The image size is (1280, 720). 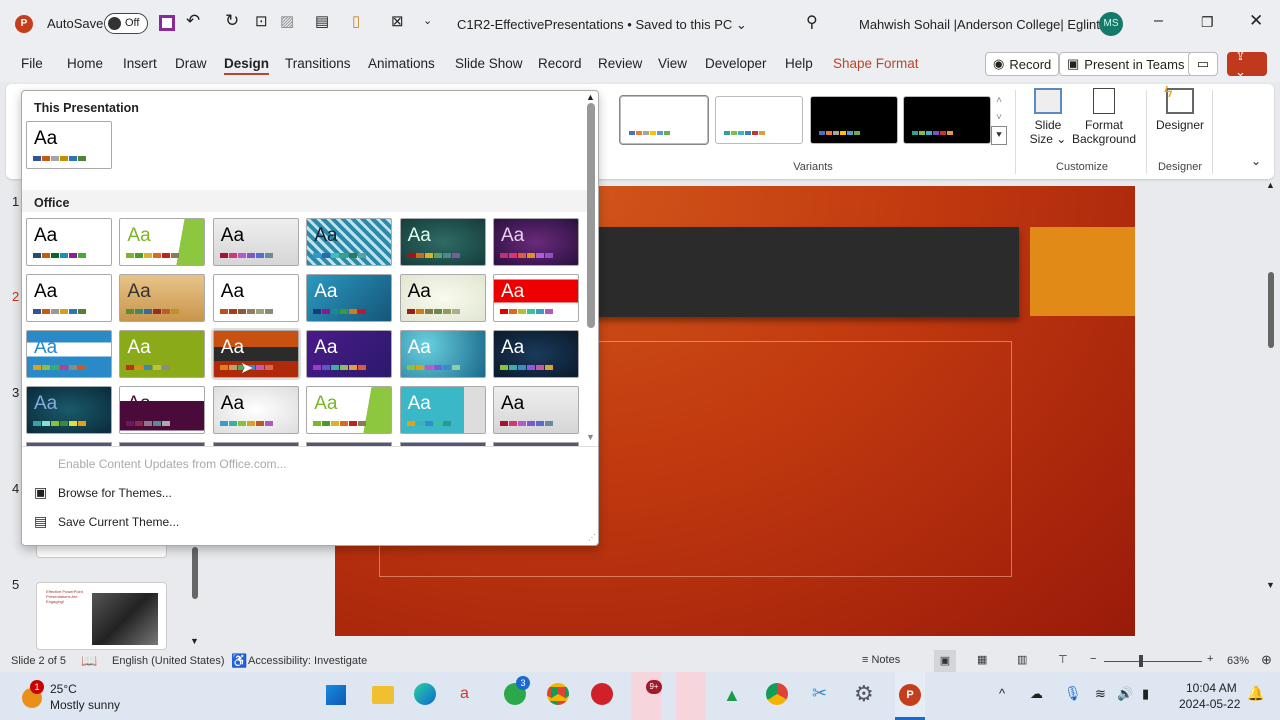 I want to click on edge-icon, so click(x=425, y=694).